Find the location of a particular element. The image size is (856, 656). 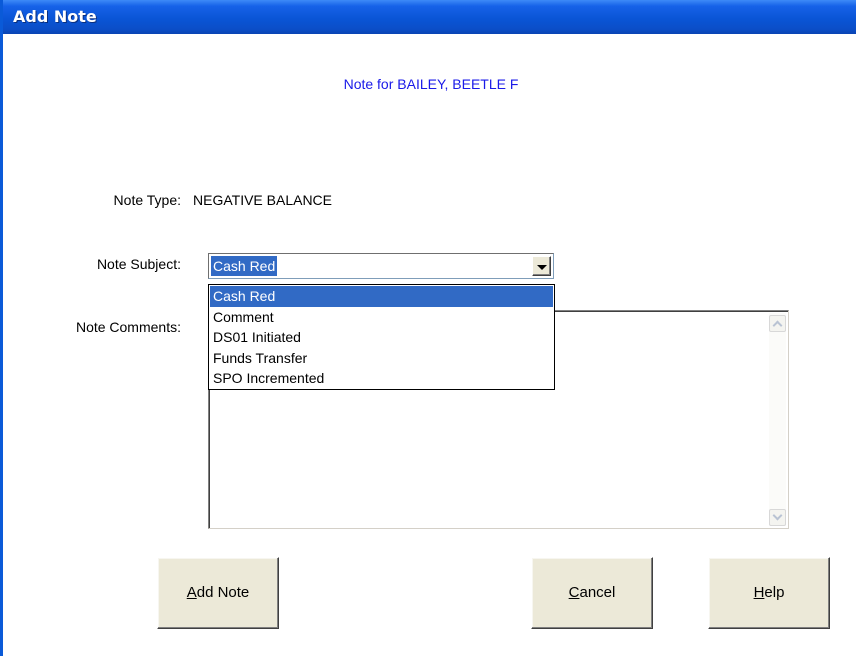

help-button-label: elp is located at coordinates (774, 592).